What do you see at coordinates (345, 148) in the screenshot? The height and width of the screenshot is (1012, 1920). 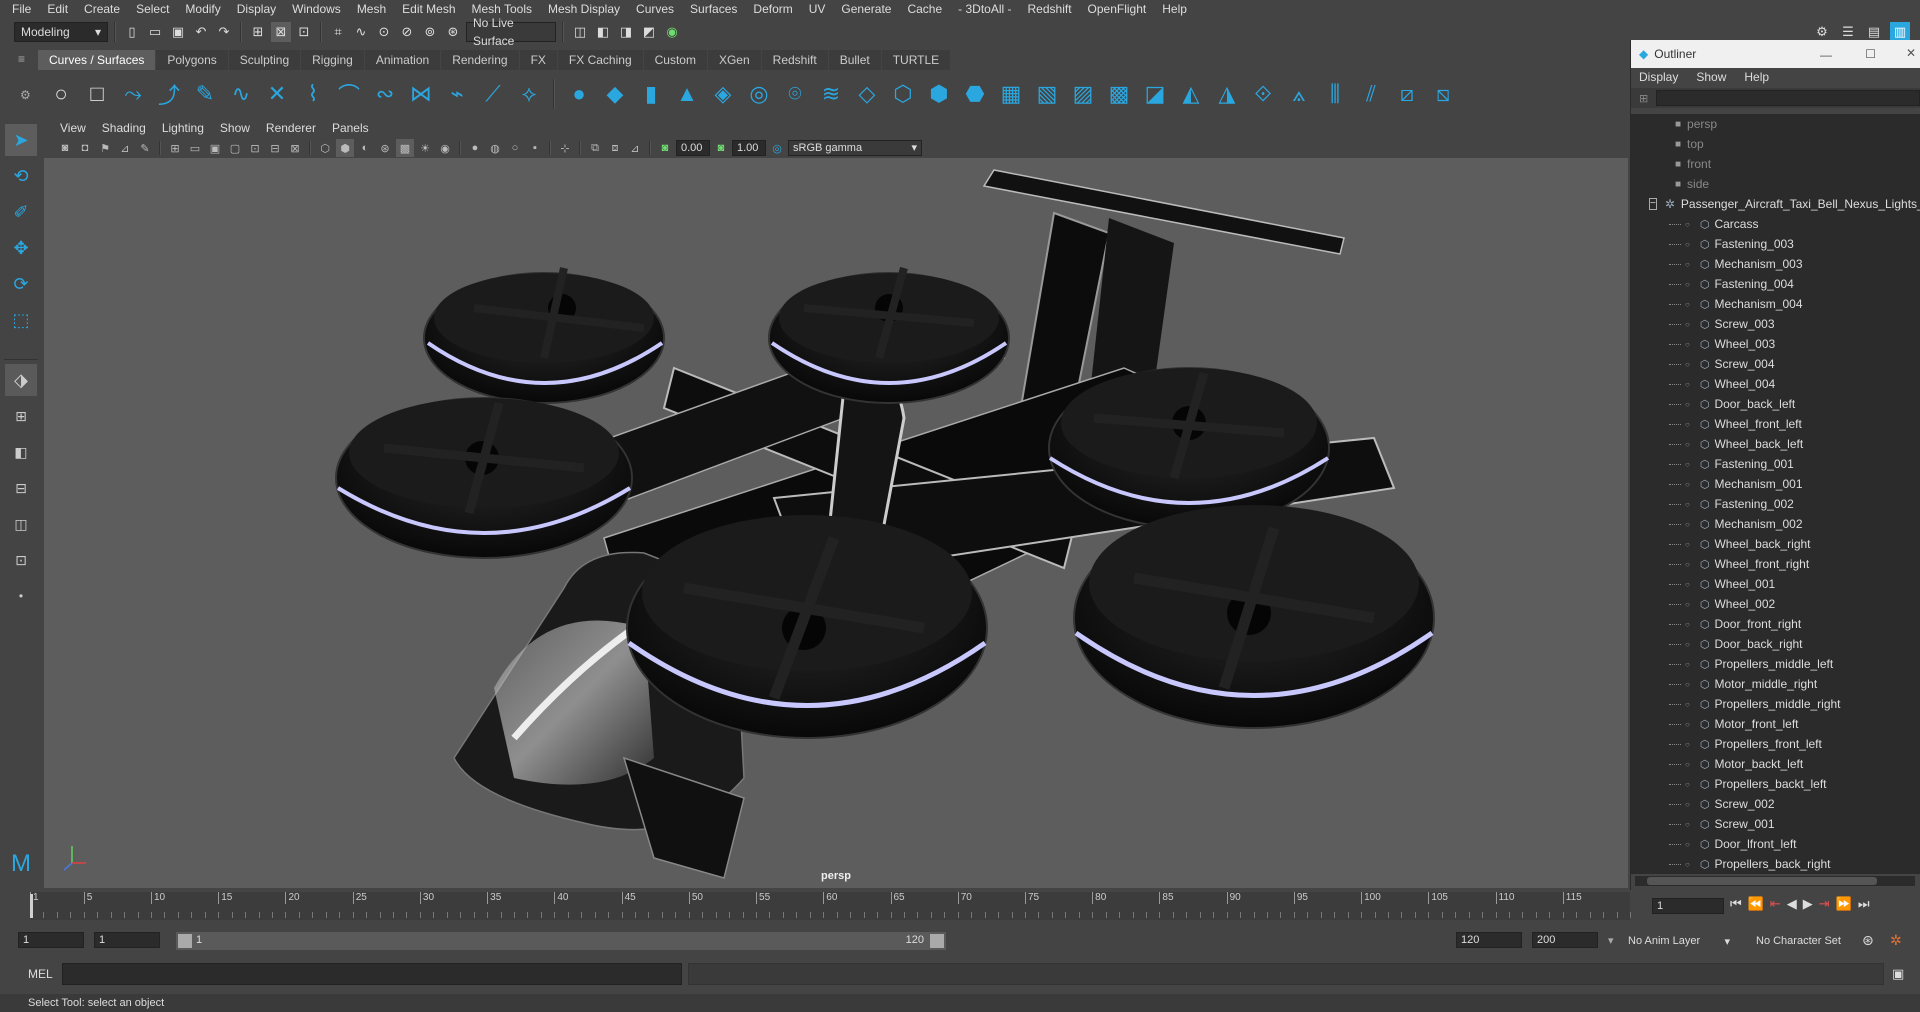 I see `smooth-shade-icon: ⬢` at bounding box center [345, 148].